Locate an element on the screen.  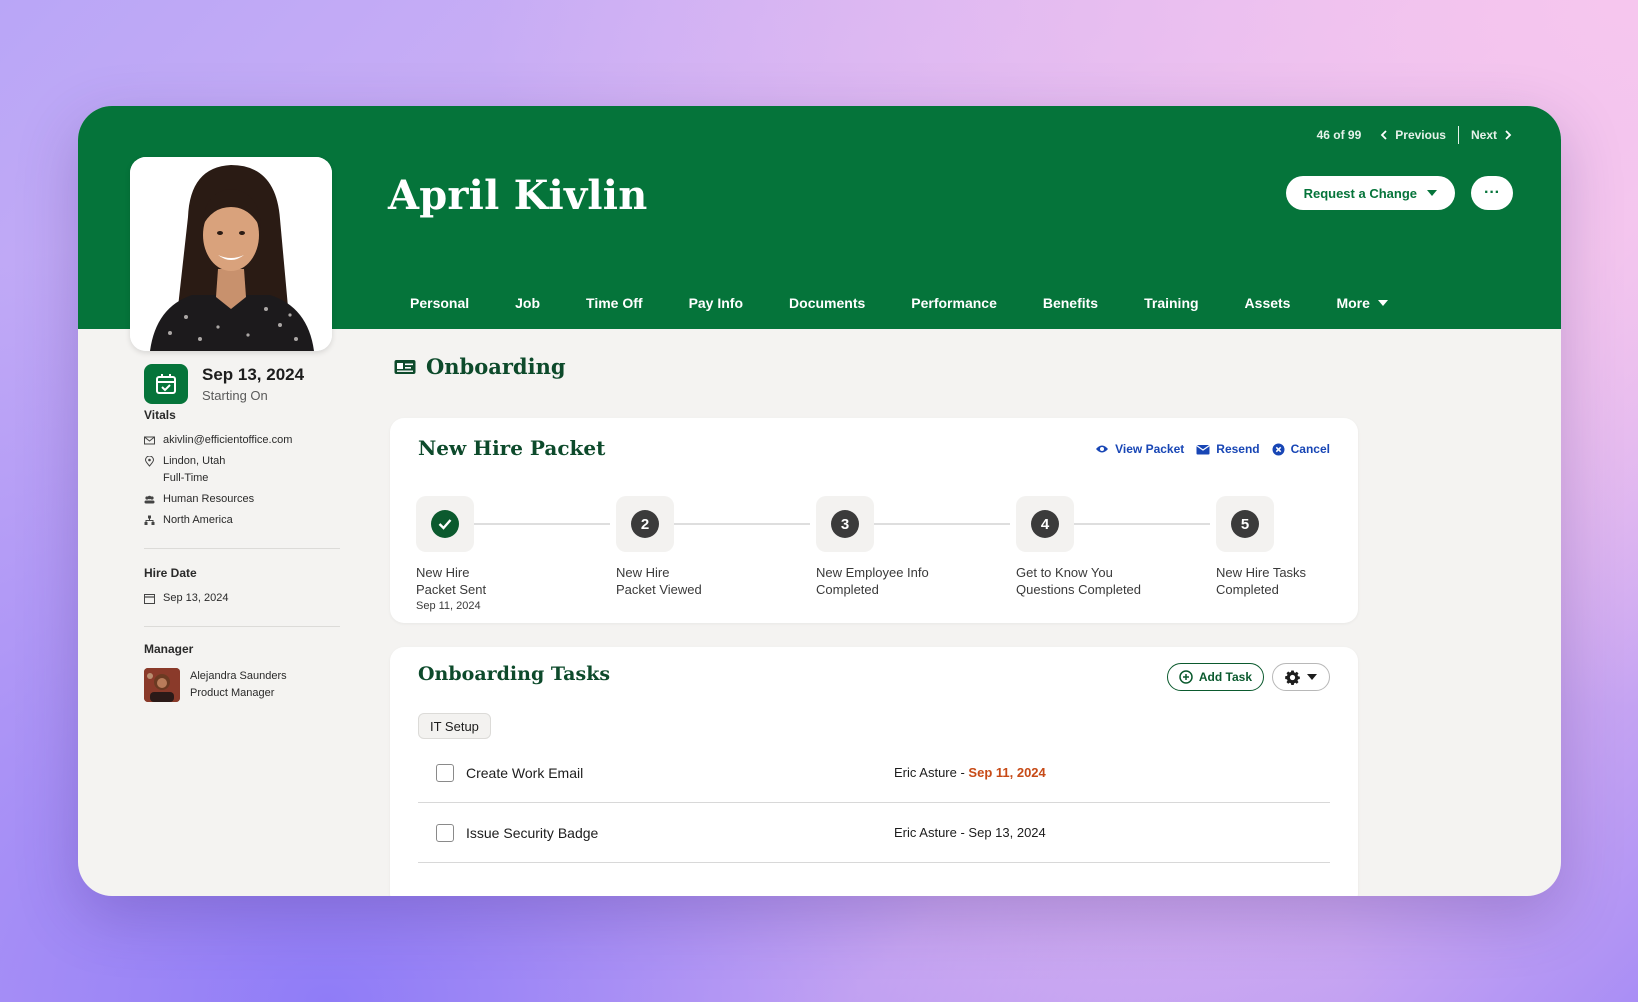
task-assignee: Eric Asture - is located at coordinates (931, 772).